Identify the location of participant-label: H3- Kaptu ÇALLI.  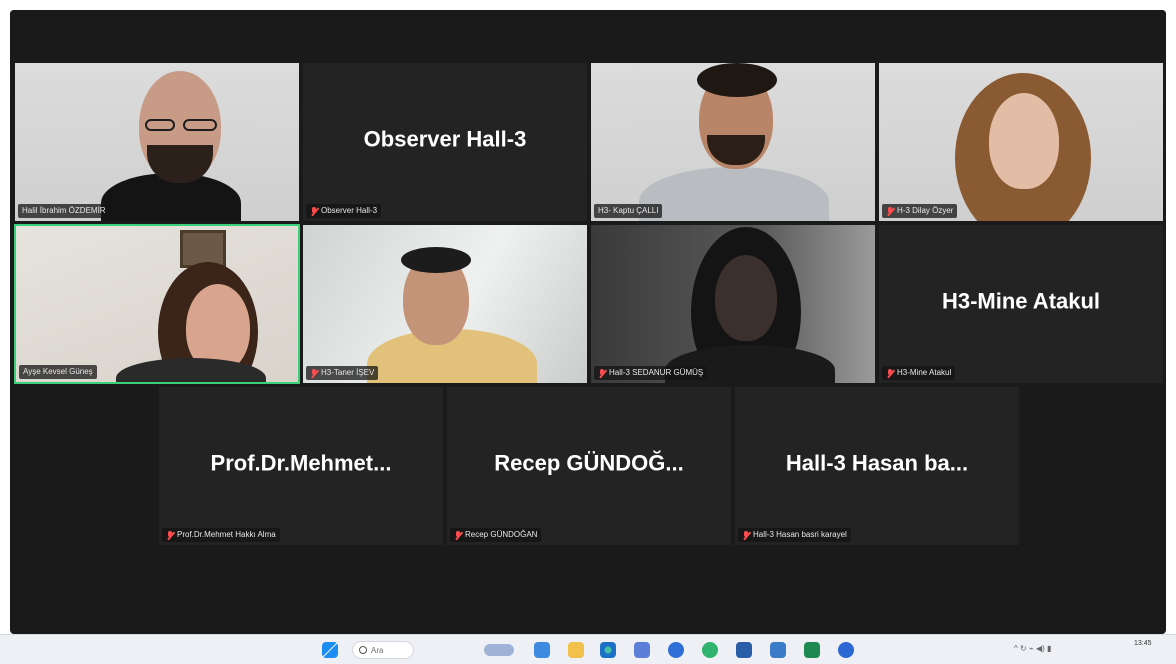
(628, 211).